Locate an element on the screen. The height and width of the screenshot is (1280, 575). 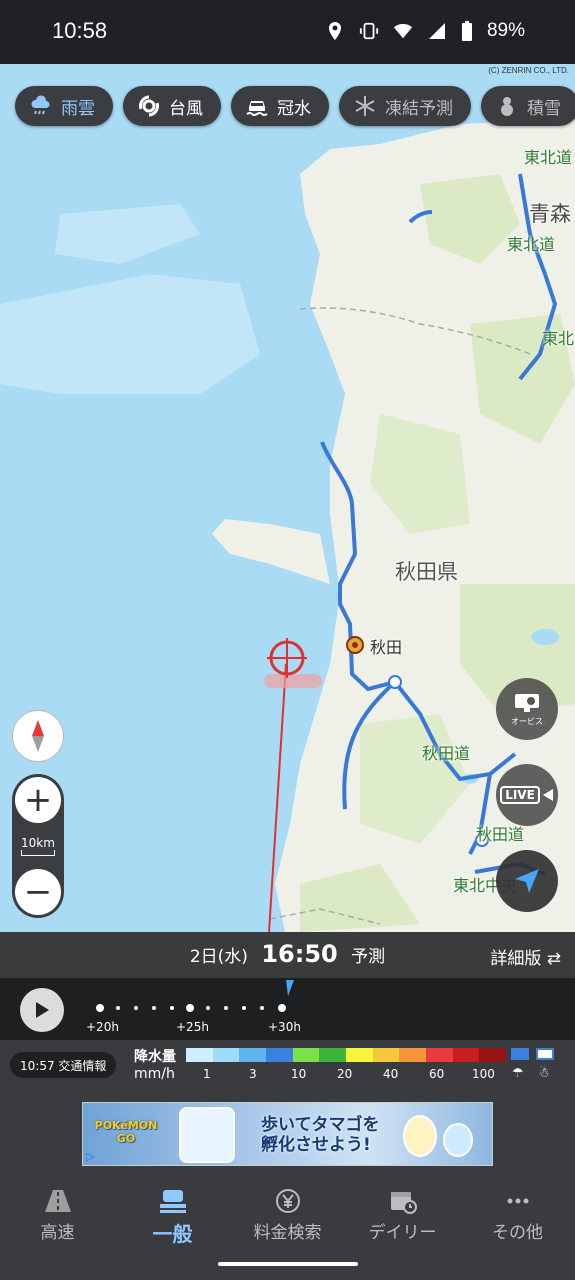
chip-label: 凍結予測 is located at coordinates (419, 108).